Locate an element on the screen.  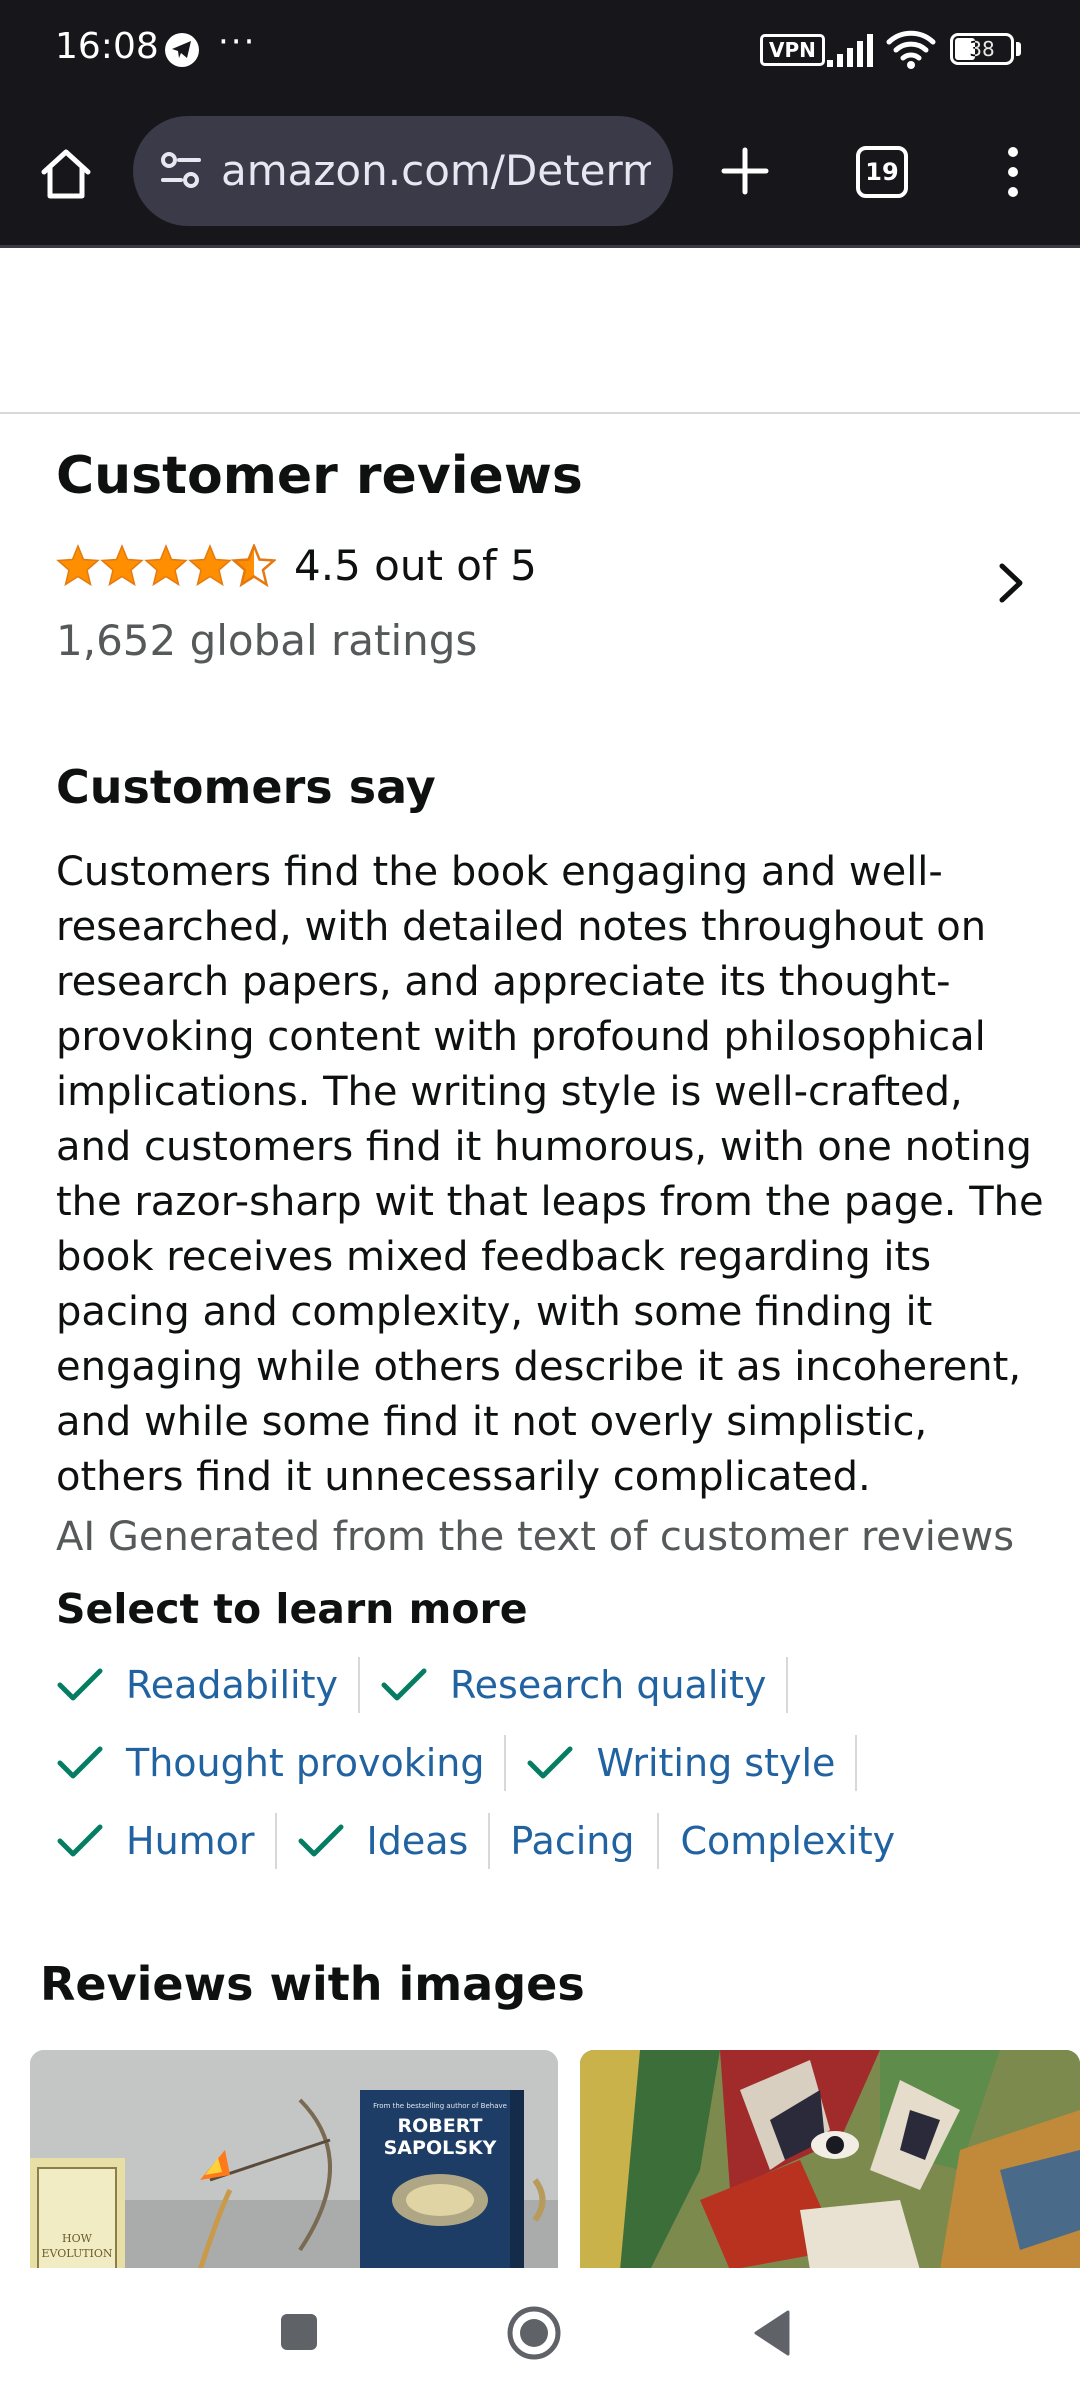
aspect-readability: Readability is located at coordinates (208, 1685).